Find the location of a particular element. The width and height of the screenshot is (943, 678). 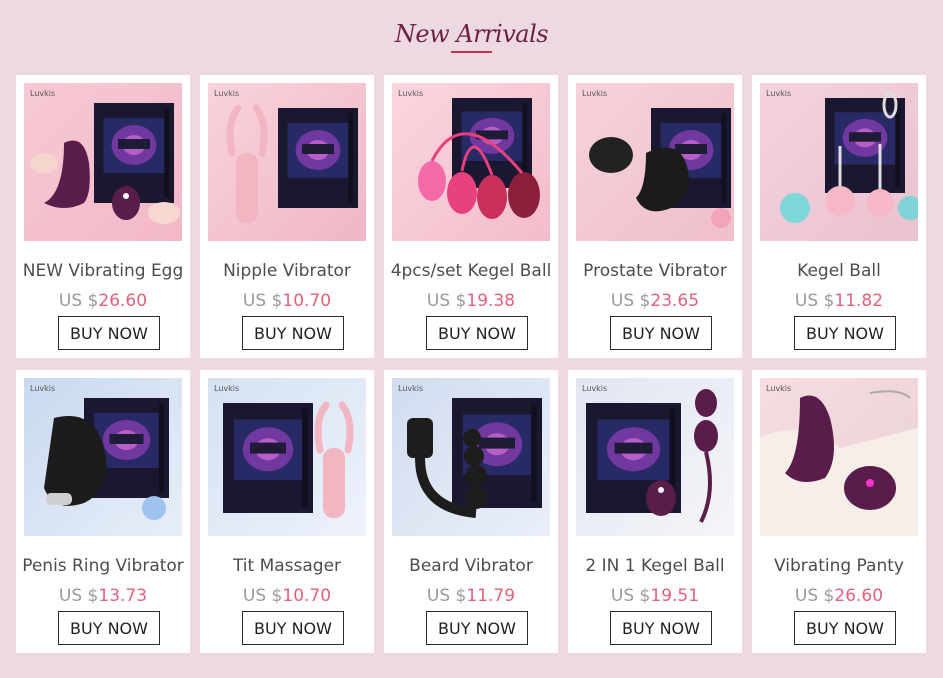

price-amount: 11.79 is located at coordinates (491, 596).